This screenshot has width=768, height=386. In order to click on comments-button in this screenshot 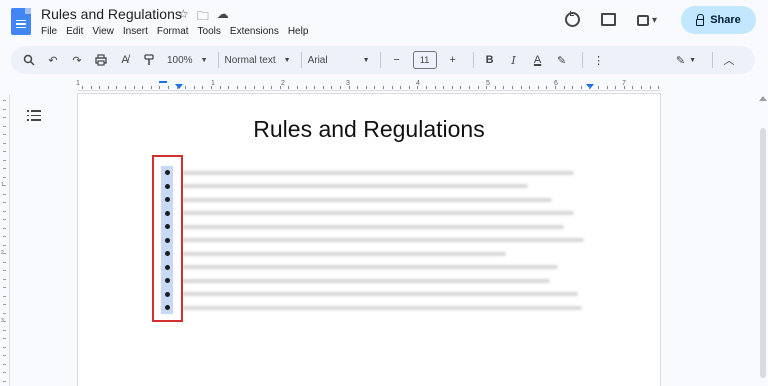, I will do `click(612, 20)`.